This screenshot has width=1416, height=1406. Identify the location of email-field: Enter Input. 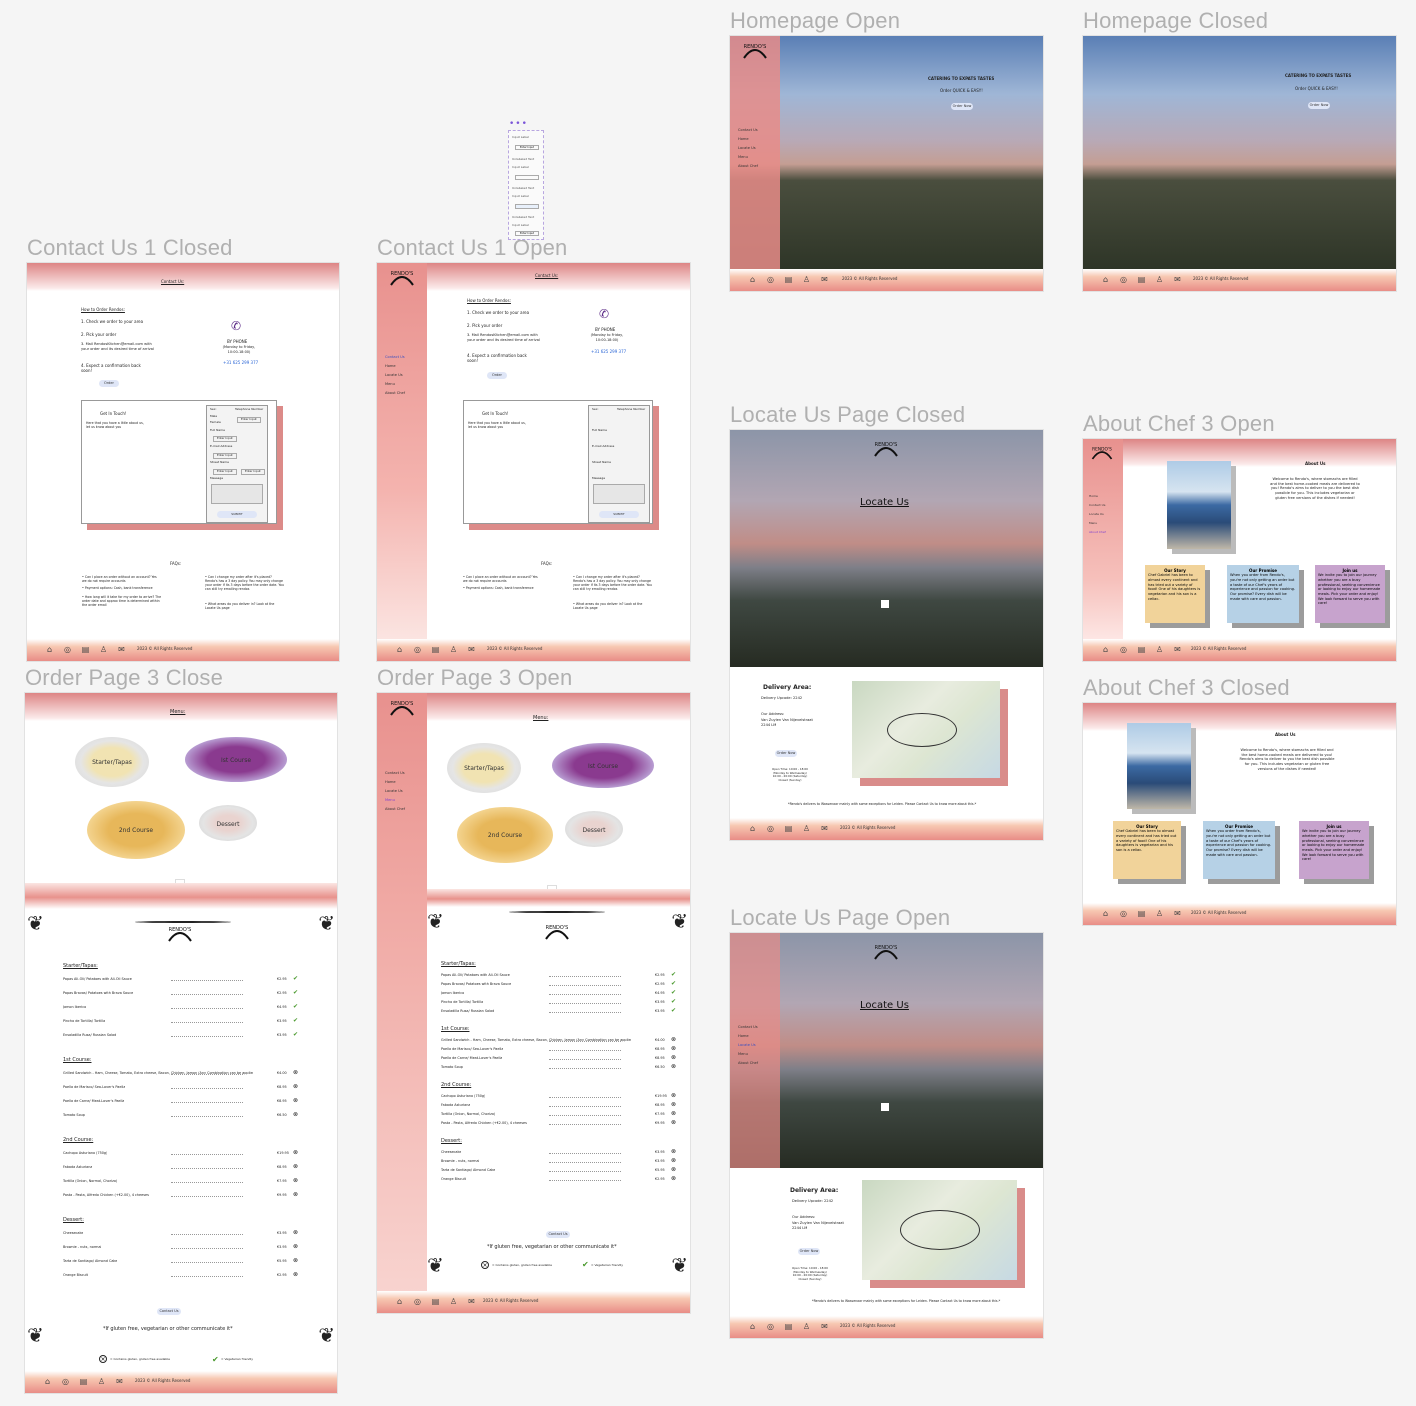
(225, 456).